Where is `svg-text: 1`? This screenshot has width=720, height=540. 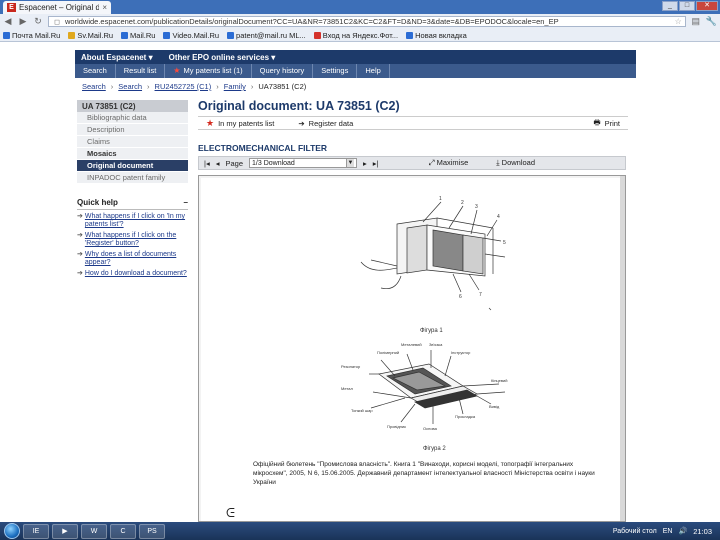
svg-text: 1 is located at coordinates (440, 199).